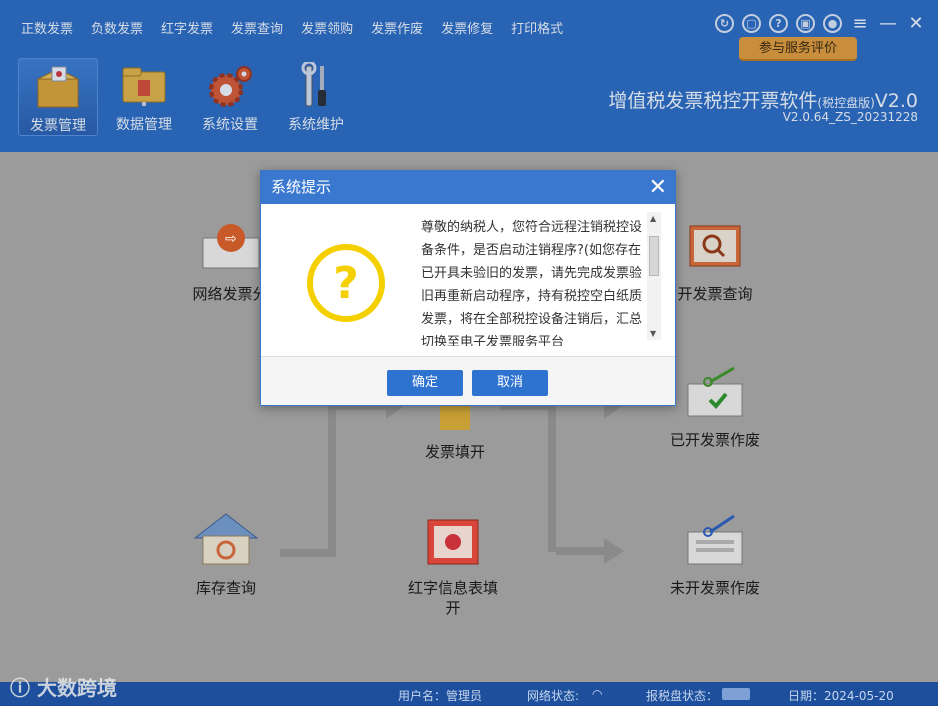 This screenshot has height=706, width=938. I want to click on app-version: V2.0.64_ZS_20231228, so click(850, 117).